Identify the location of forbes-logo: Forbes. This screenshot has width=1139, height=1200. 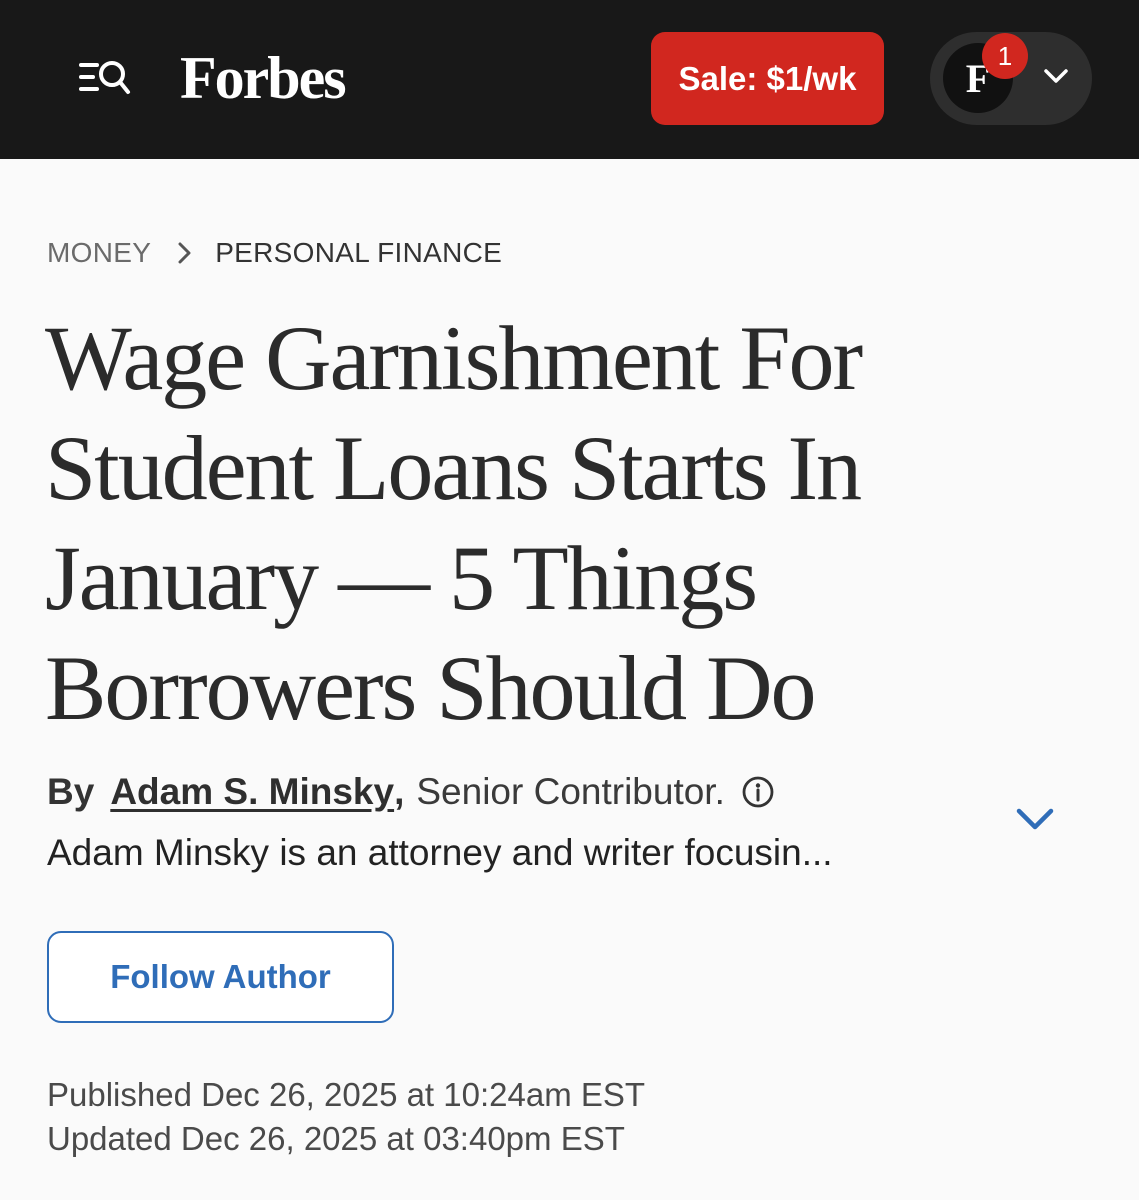
(263, 78).